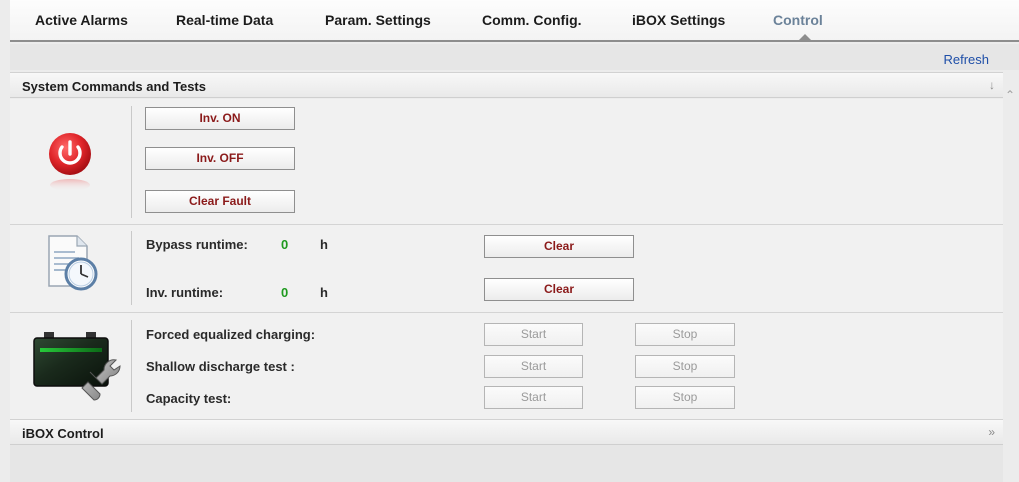  Describe the element at coordinates (798, 20) in the screenshot. I see `tab-control: Control` at that location.